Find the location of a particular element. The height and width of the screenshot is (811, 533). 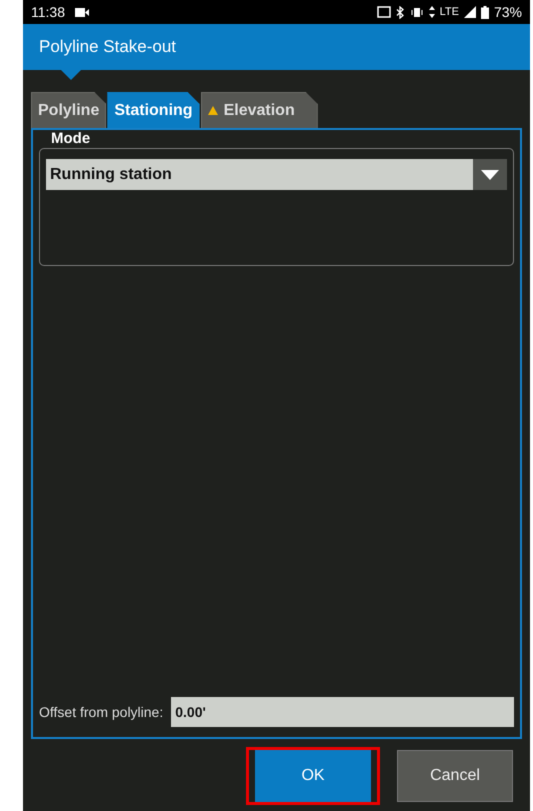

status-time: 11:38 is located at coordinates (48, 12).